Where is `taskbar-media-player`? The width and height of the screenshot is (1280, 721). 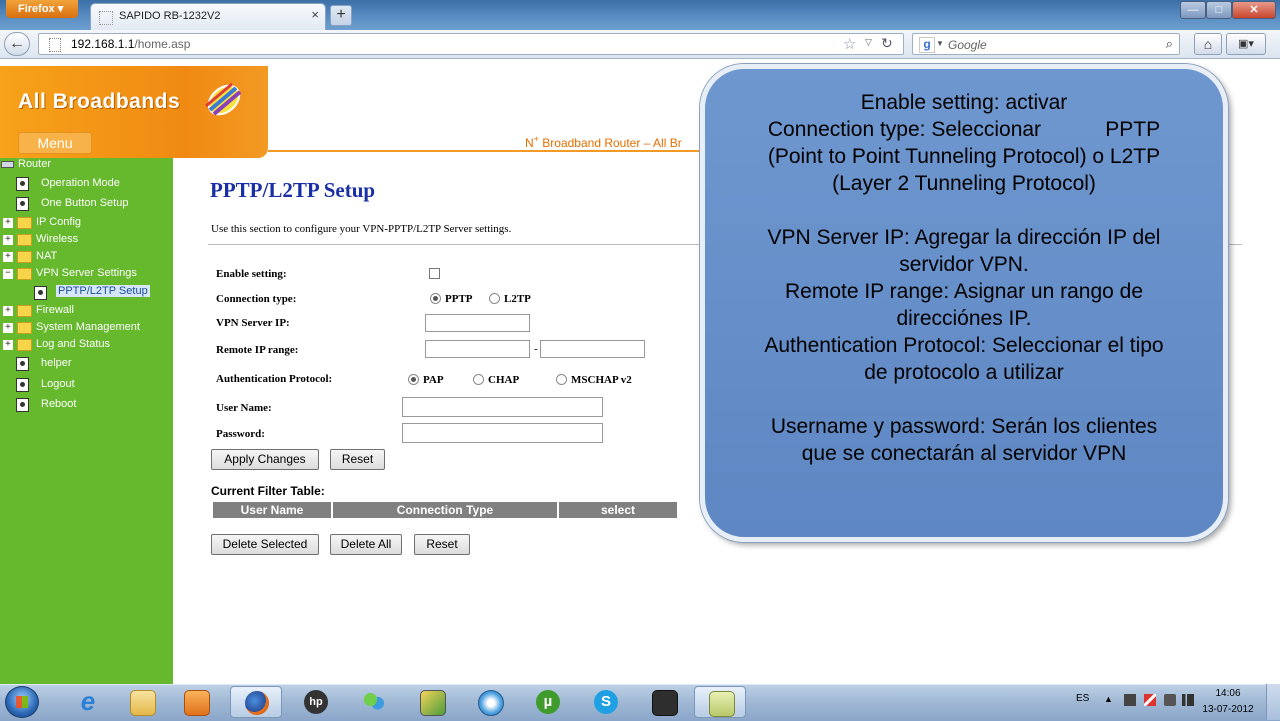 taskbar-media-player is located at coordinates (196, 702).